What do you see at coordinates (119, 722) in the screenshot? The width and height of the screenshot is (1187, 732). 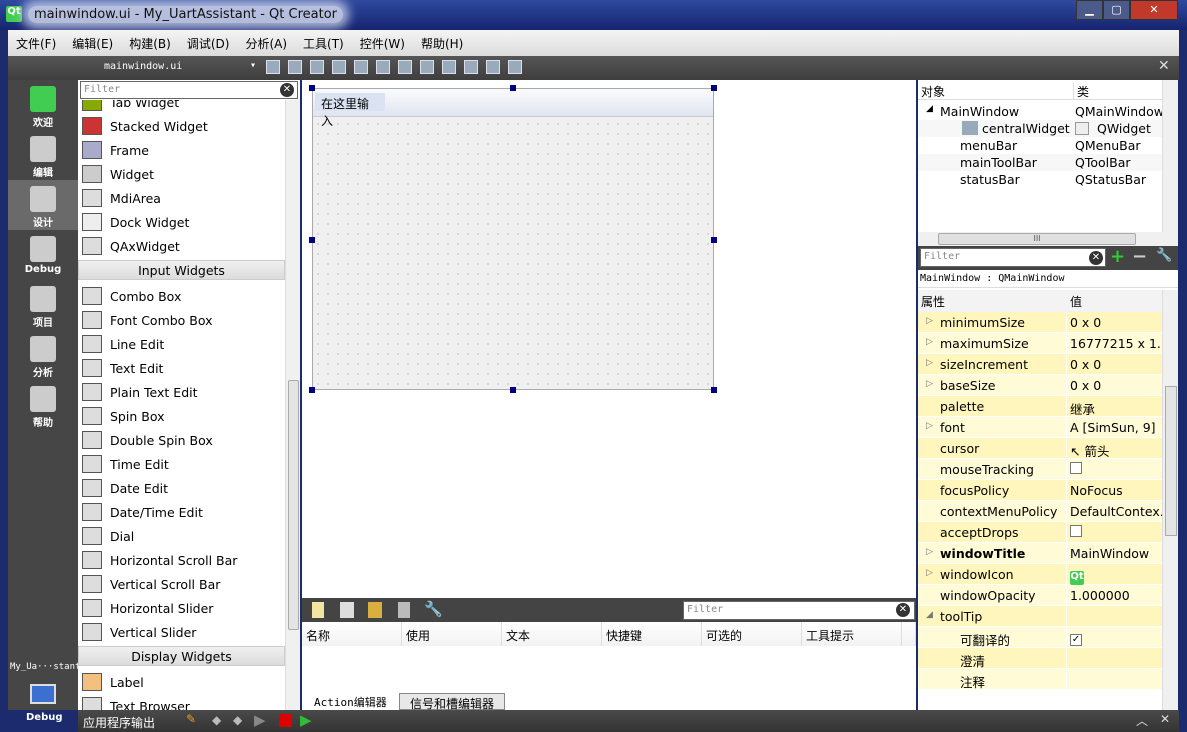 I see `output-pane-title: 应用程序输出` at bounding box center [119, 722].